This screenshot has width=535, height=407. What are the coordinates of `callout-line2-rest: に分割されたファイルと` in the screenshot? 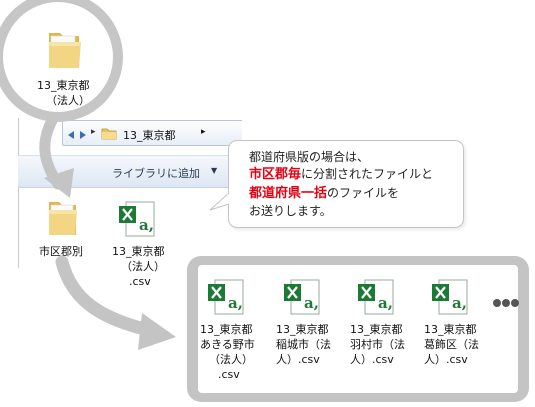 It's located at (367, 174).